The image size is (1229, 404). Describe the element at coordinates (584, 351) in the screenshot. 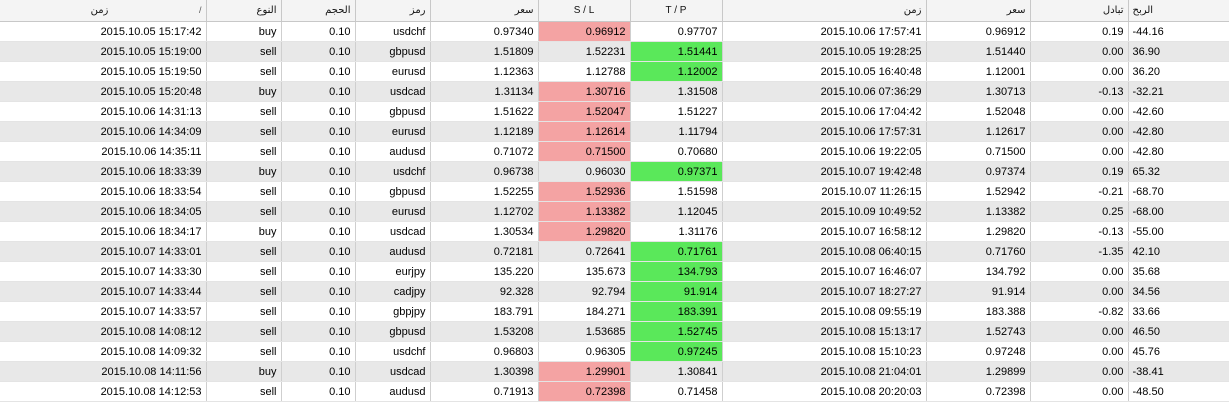

I see `stop-loss-cell: 0.96305` at that location.